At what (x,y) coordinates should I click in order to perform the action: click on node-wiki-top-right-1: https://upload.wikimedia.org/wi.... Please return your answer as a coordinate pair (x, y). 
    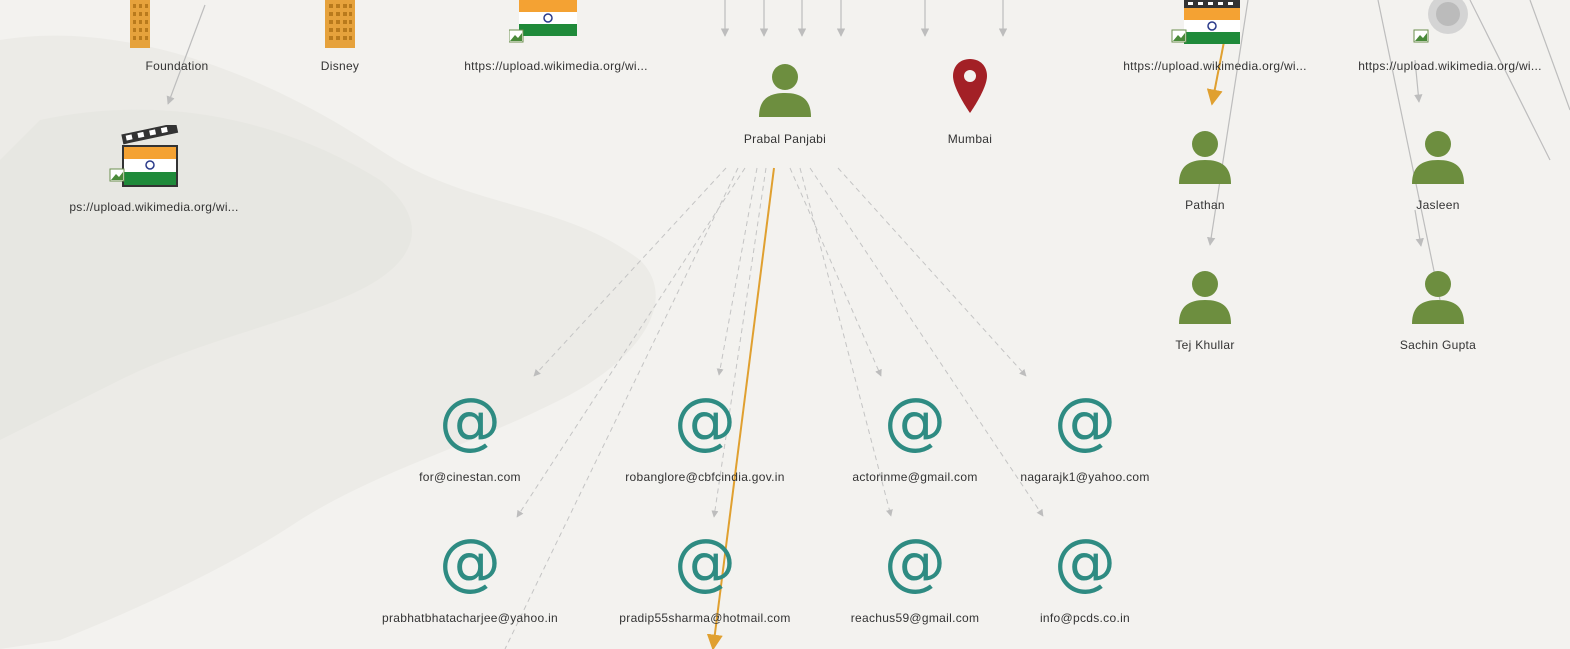
    Looking at the image, I should click on (1210, 40).